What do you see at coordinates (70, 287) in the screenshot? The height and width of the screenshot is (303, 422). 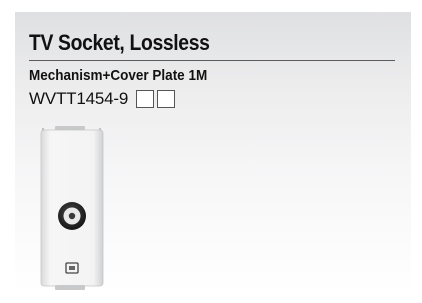 I see `bottom-clip` at bounding box center [70, 287].